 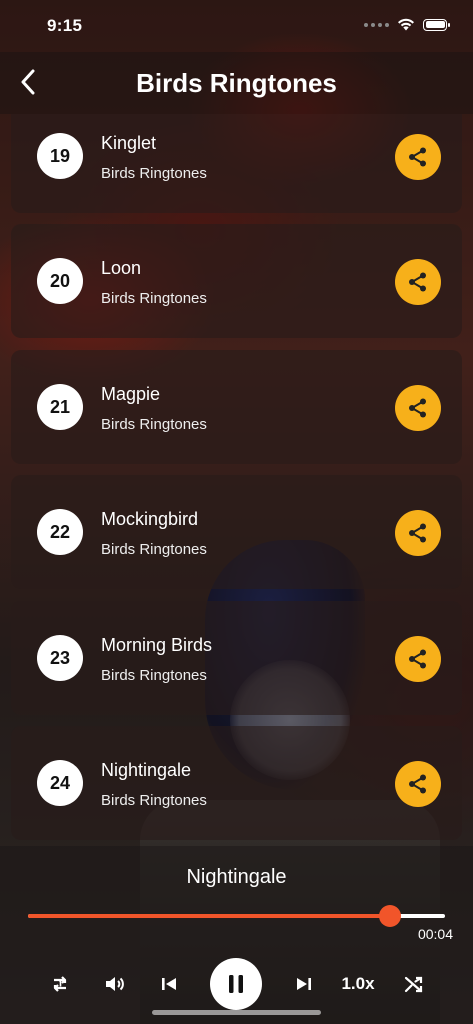 What do you see at coordinates (131, 394) in the screenshot?
I see `ringtone-name: Magpie` at bounding box center [131, 394].